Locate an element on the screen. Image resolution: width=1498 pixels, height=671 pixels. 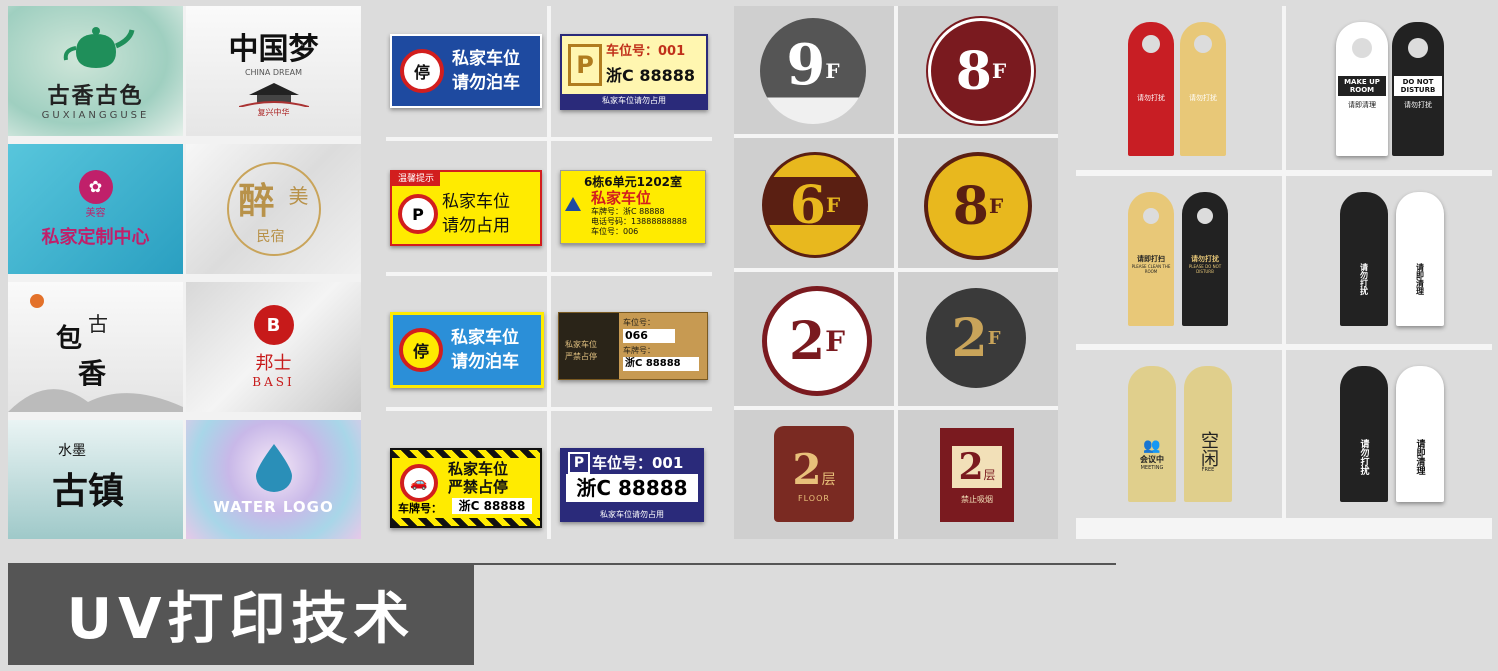
warning-icon is located at coordinates (573, 204).